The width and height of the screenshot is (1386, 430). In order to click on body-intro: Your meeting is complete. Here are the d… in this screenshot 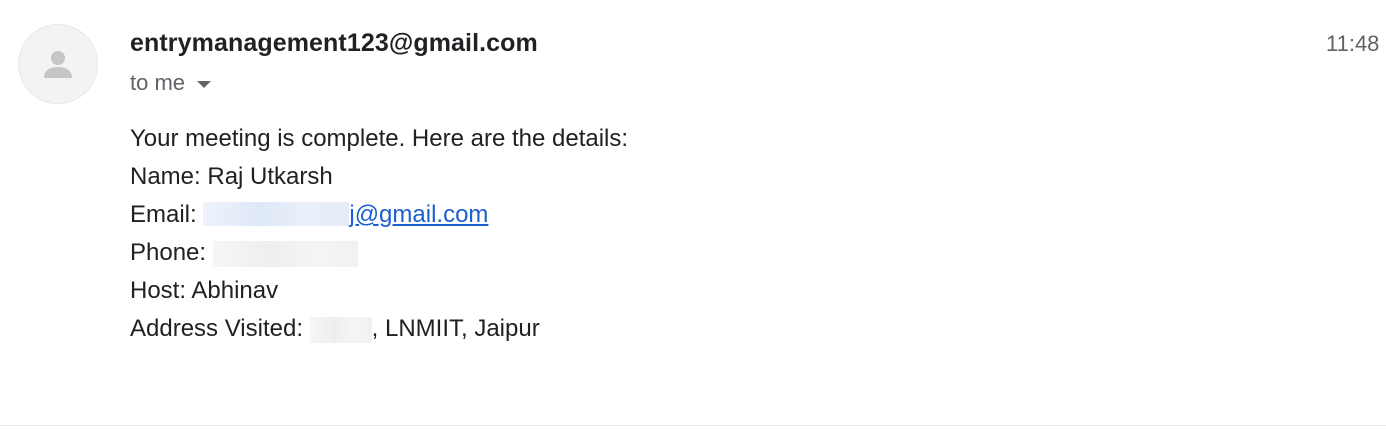, I will do `click(379, 138)`.